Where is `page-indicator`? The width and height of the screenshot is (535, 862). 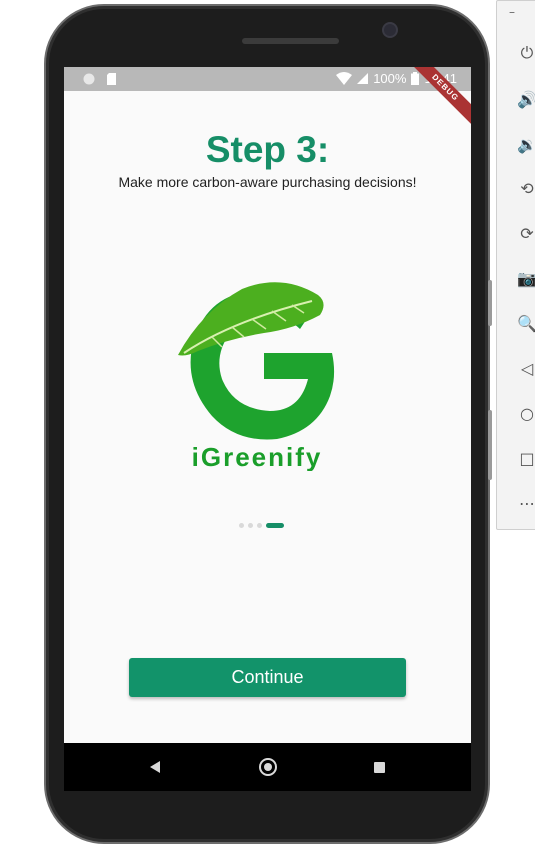 page-indicator is located at coordinates (261, 525).